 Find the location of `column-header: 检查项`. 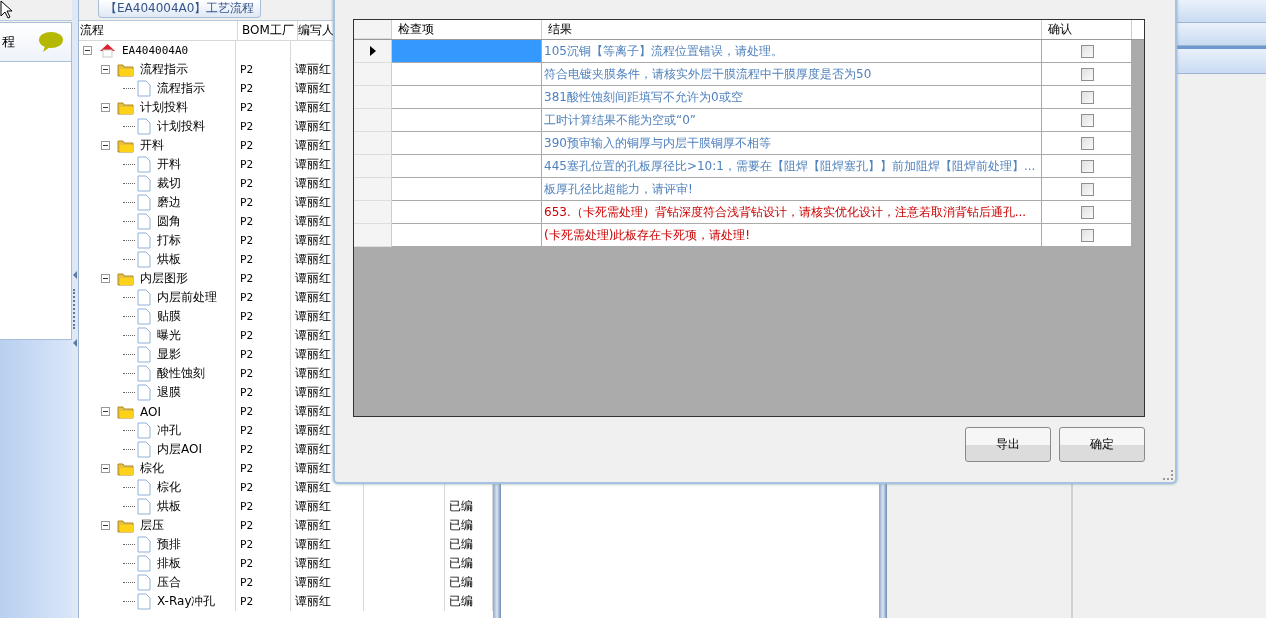

column-header: 检查项 is located at coordinates (467, 29).